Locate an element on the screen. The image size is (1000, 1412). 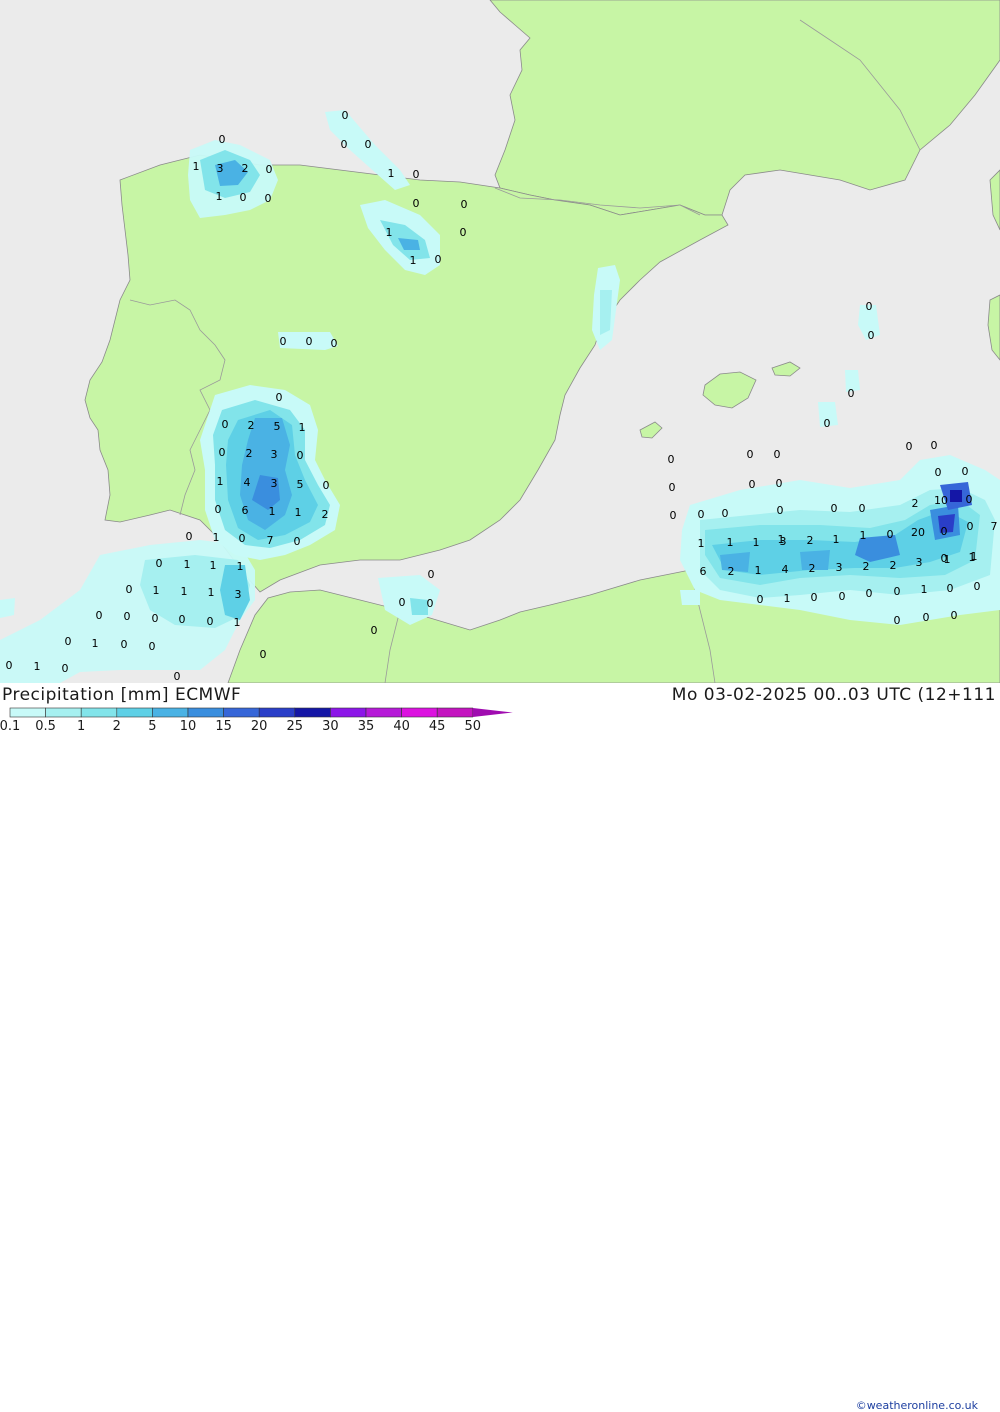
legend-arrow is located at coordinates (492, 712).